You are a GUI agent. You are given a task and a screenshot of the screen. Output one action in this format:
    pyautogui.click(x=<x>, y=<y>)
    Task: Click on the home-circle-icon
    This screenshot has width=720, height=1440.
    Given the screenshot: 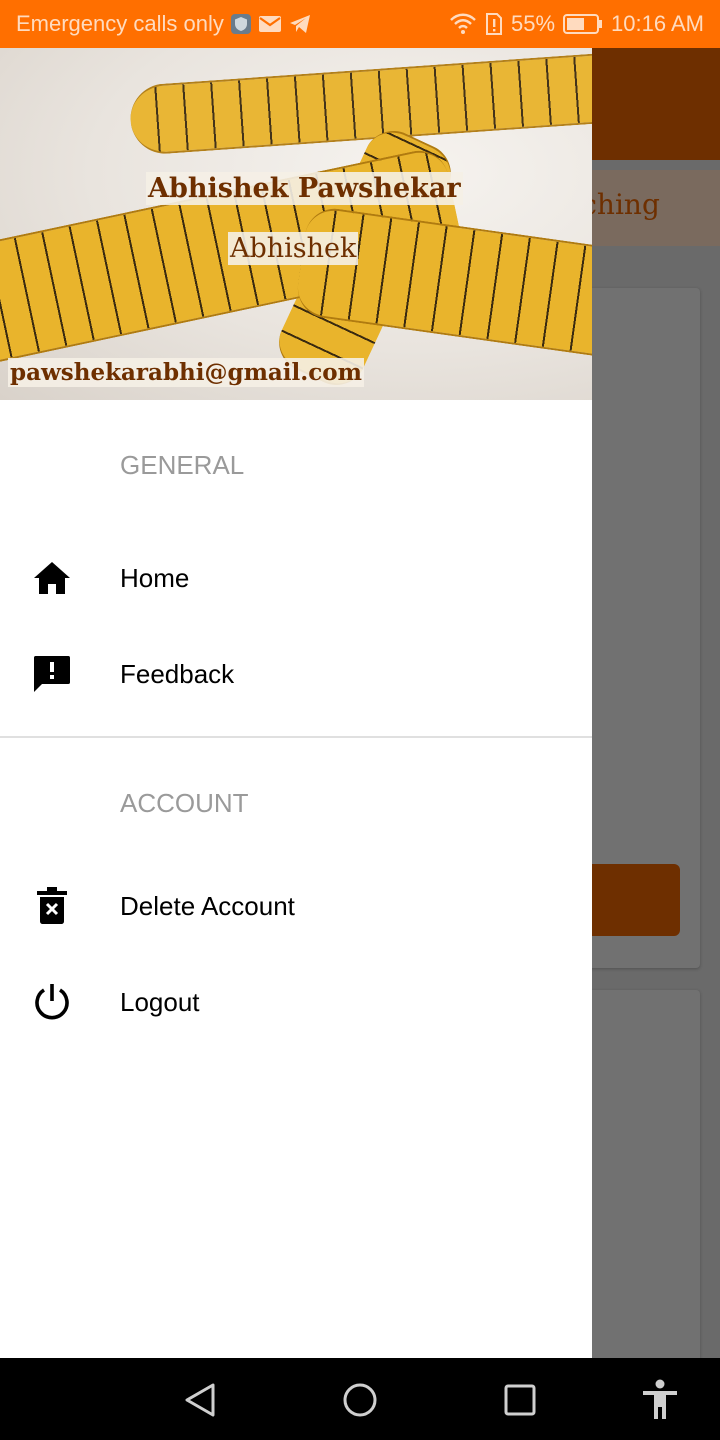 What is the action you would take?
    pyautogui.click(x=360, y=1400)
    